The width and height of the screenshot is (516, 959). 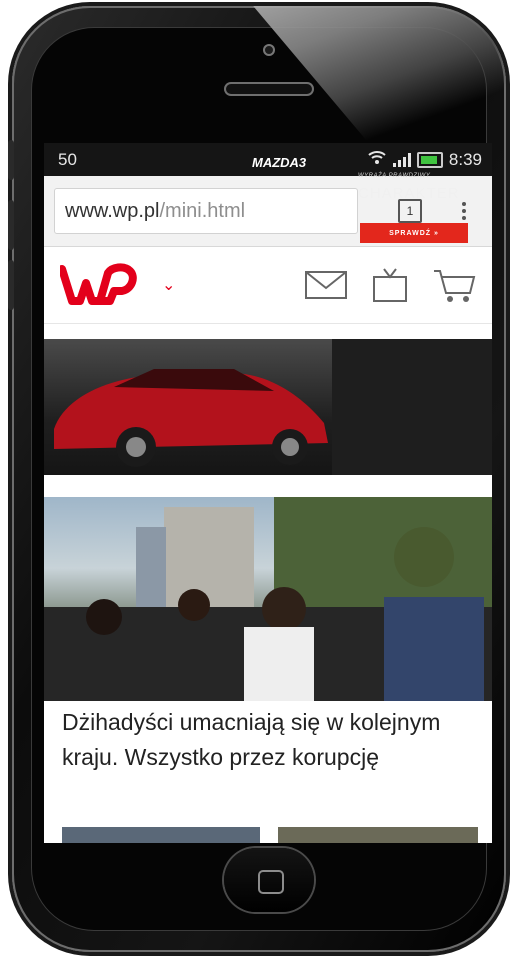 What do you see at coordinates (454, 285) in the screenshot?
I see `cart-icon` at bounding box center [454, 285].